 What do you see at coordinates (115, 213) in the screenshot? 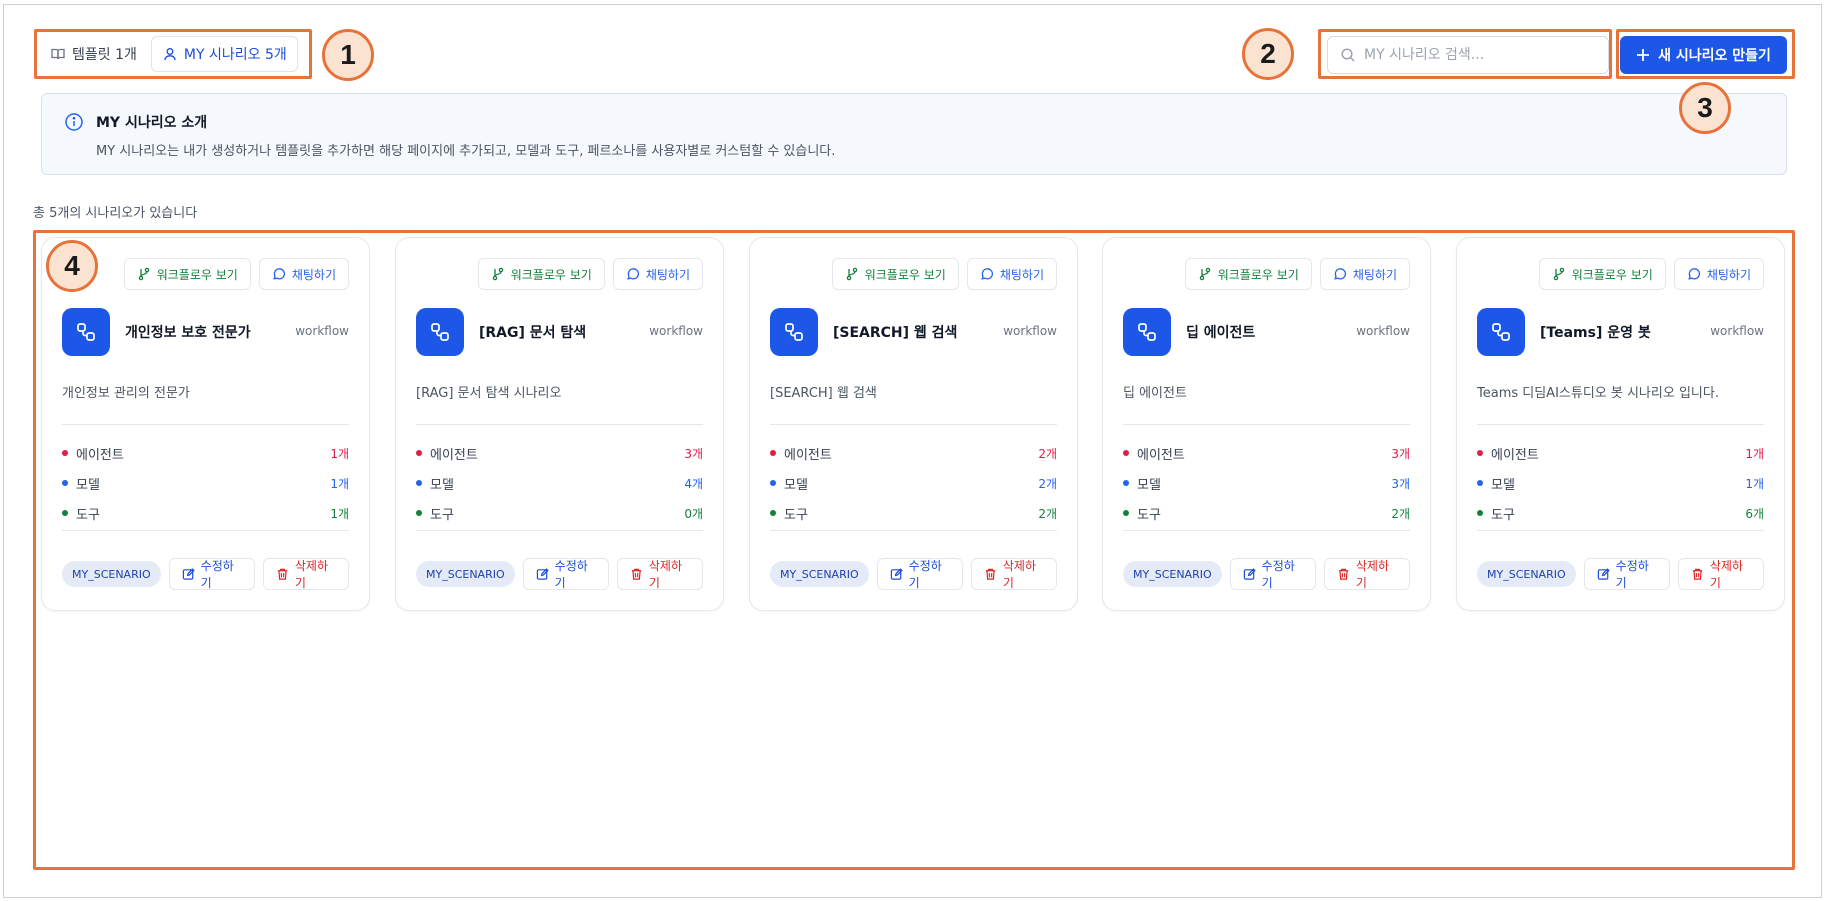
I see `scenario-count: 총 5개의 시나리오가 있습니다` at bounding box center [115, 213].